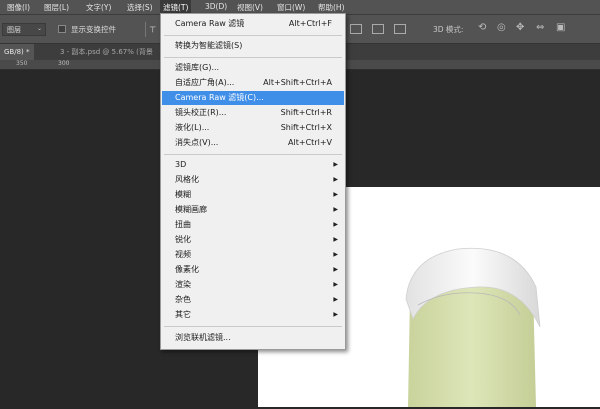  Describe the element at coordinates (17, 52) in the screenshot. I see `tab-document-1: GB/8) *` at that location.